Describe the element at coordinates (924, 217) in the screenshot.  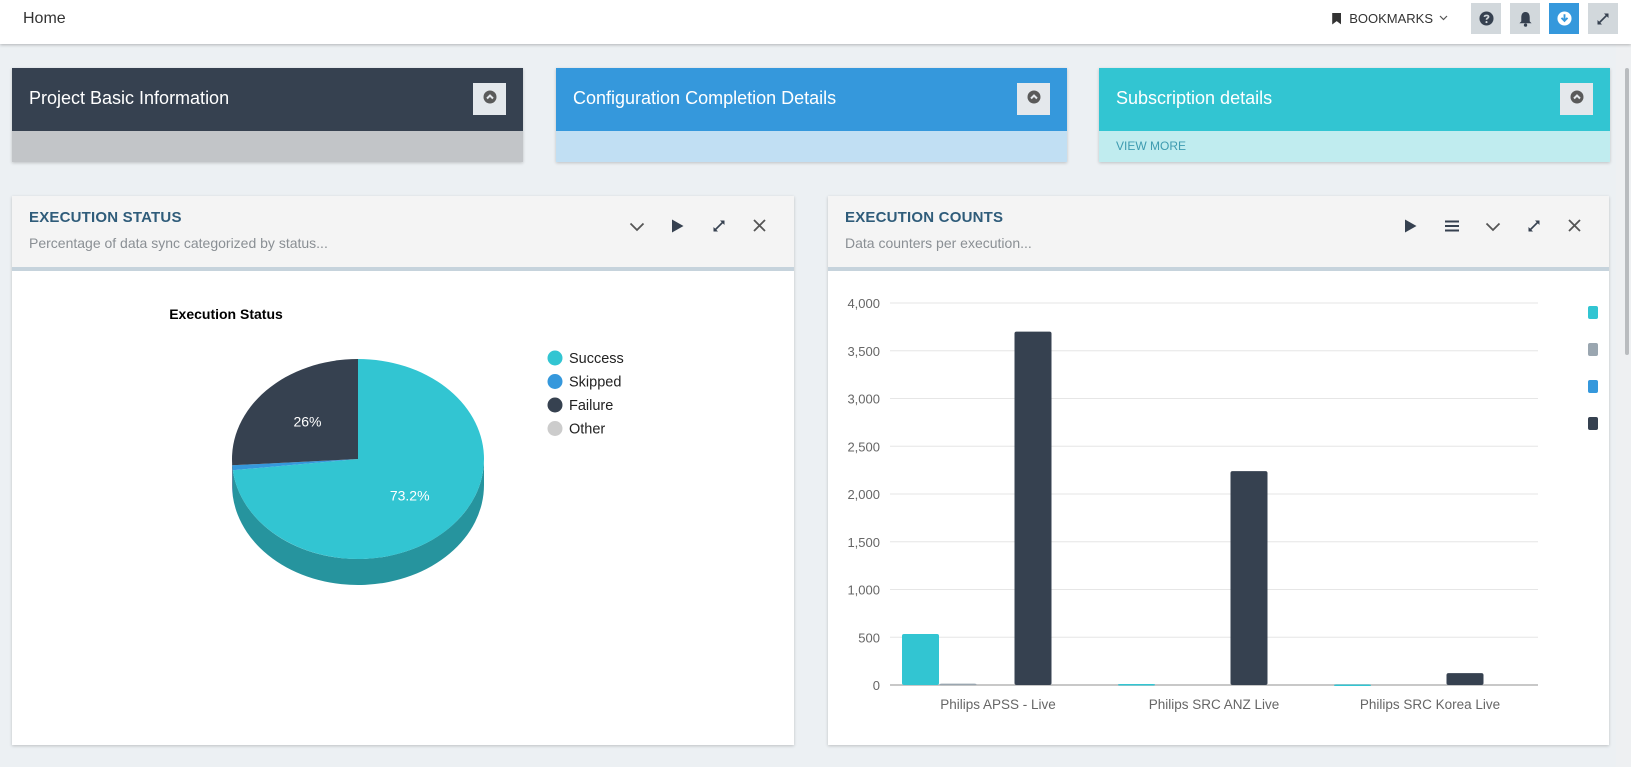
I see `widget-title: EXECUTION COUNTS` at that location.